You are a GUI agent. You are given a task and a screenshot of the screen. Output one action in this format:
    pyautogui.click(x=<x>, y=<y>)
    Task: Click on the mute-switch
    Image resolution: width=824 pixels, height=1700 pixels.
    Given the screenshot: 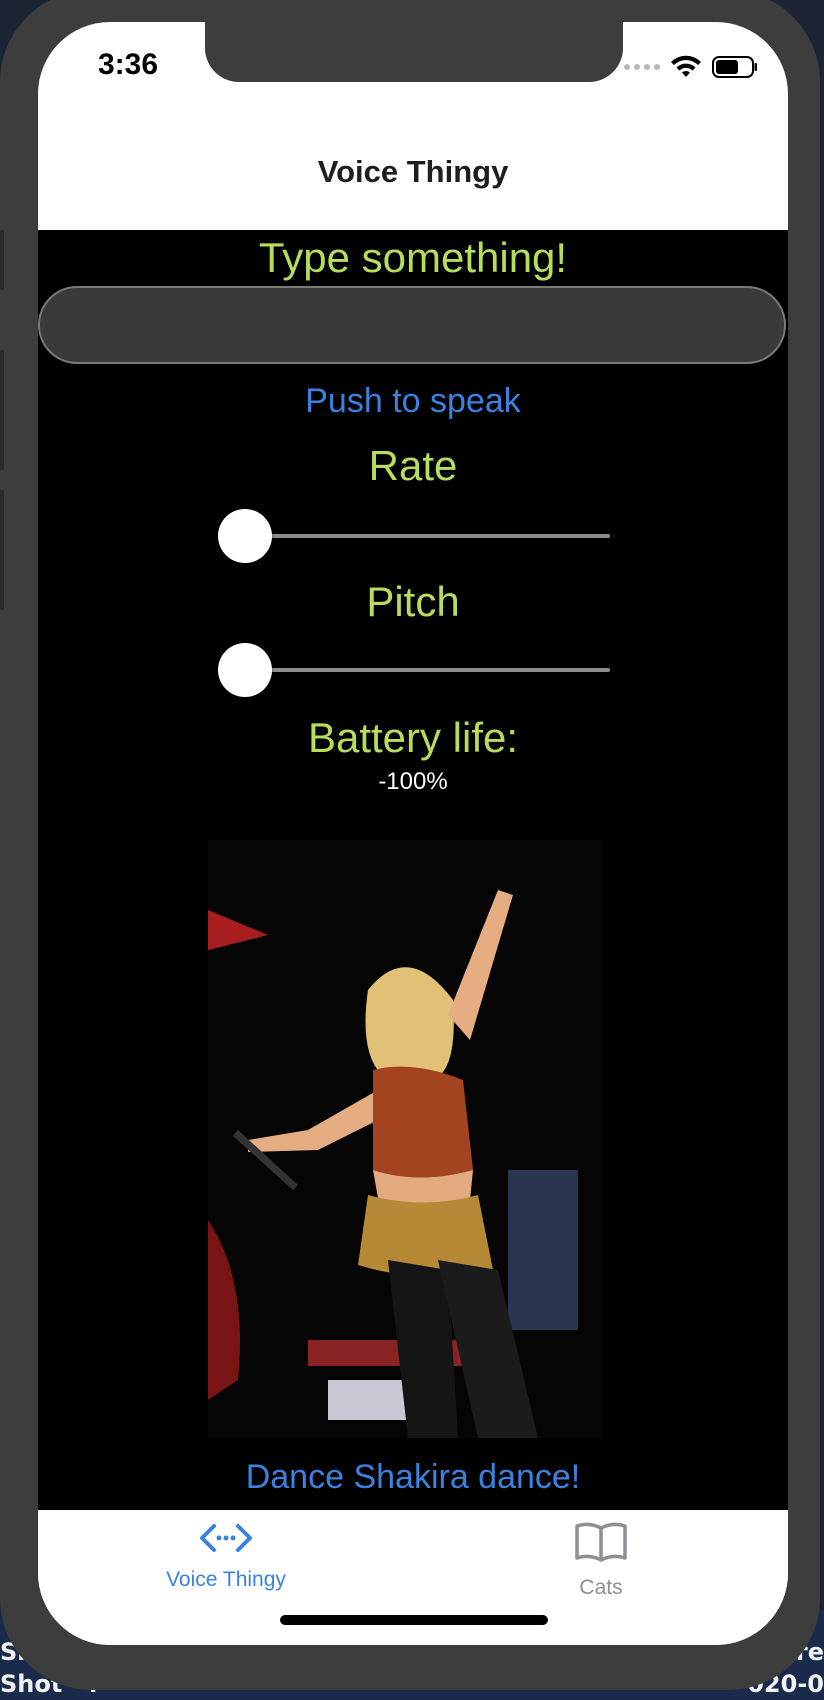 What is the action you would take?
    pyautogui.click(x=2, y=260)
    